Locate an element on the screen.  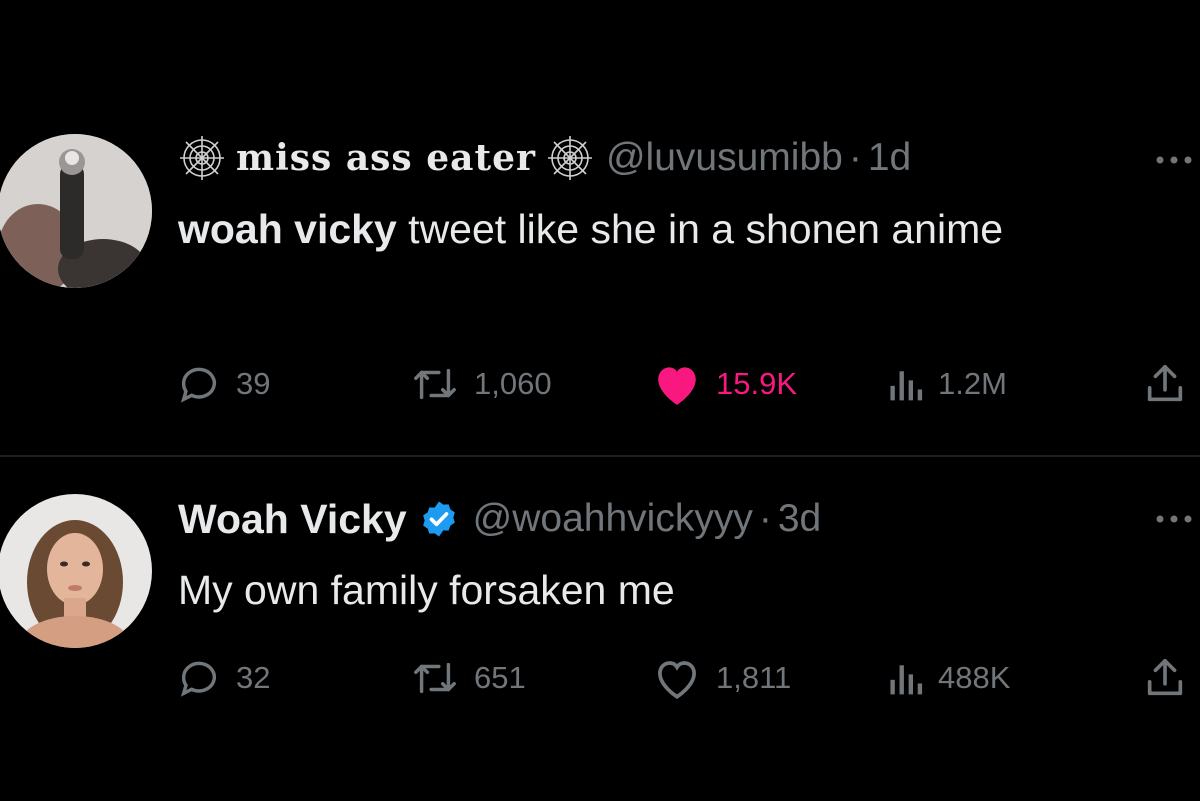
tweet-header: Woah Vicky @woahhvickyyy · 3d is located at coordinates (499, 519).